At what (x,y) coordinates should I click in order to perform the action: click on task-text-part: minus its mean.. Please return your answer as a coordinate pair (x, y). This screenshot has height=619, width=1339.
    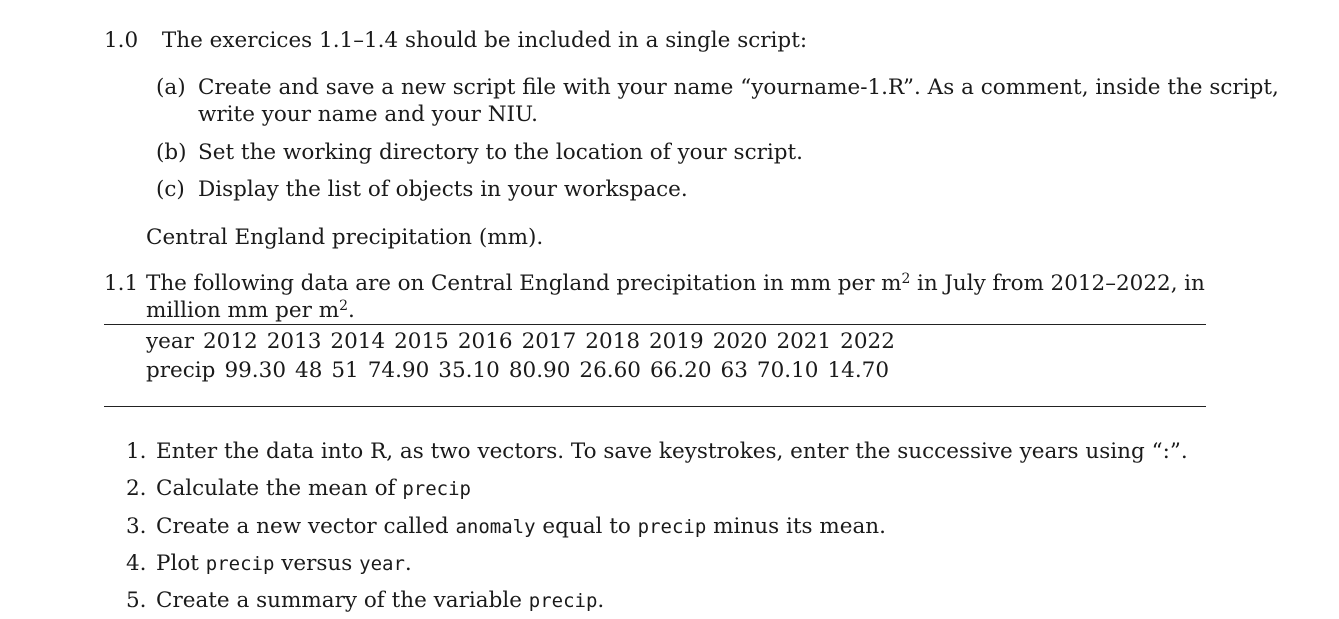
    Looking at the image, I should click on (796, 526).